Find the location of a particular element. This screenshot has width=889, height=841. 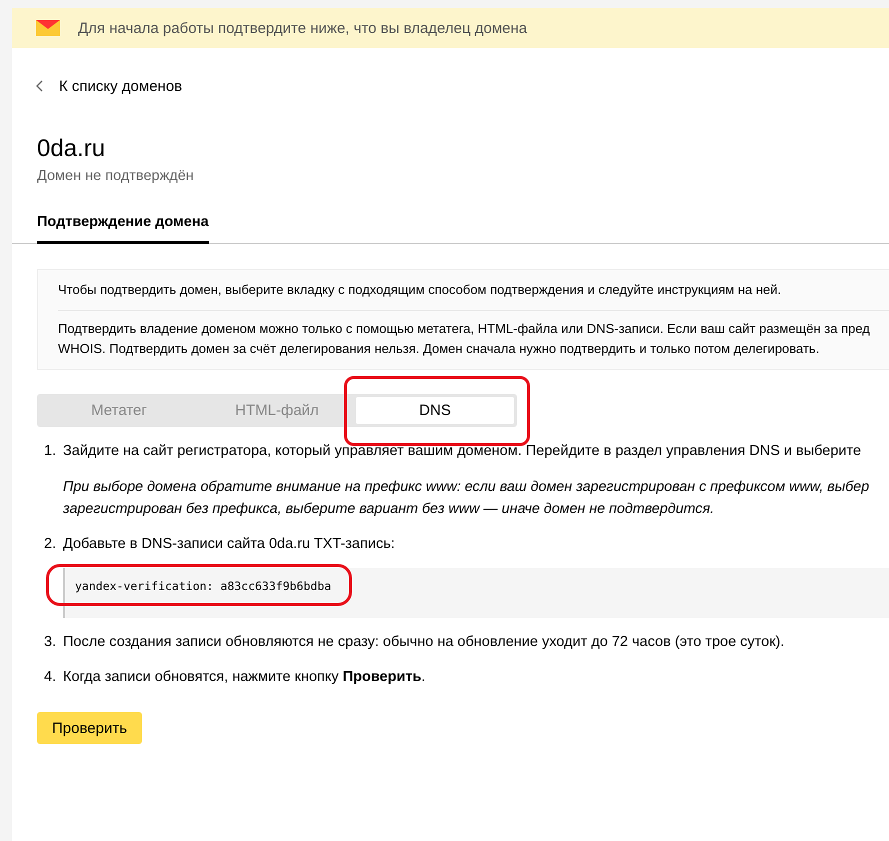

txt-record: yandex-verification: a83cc633f9b6bdba is located at coordinates (476, 593).